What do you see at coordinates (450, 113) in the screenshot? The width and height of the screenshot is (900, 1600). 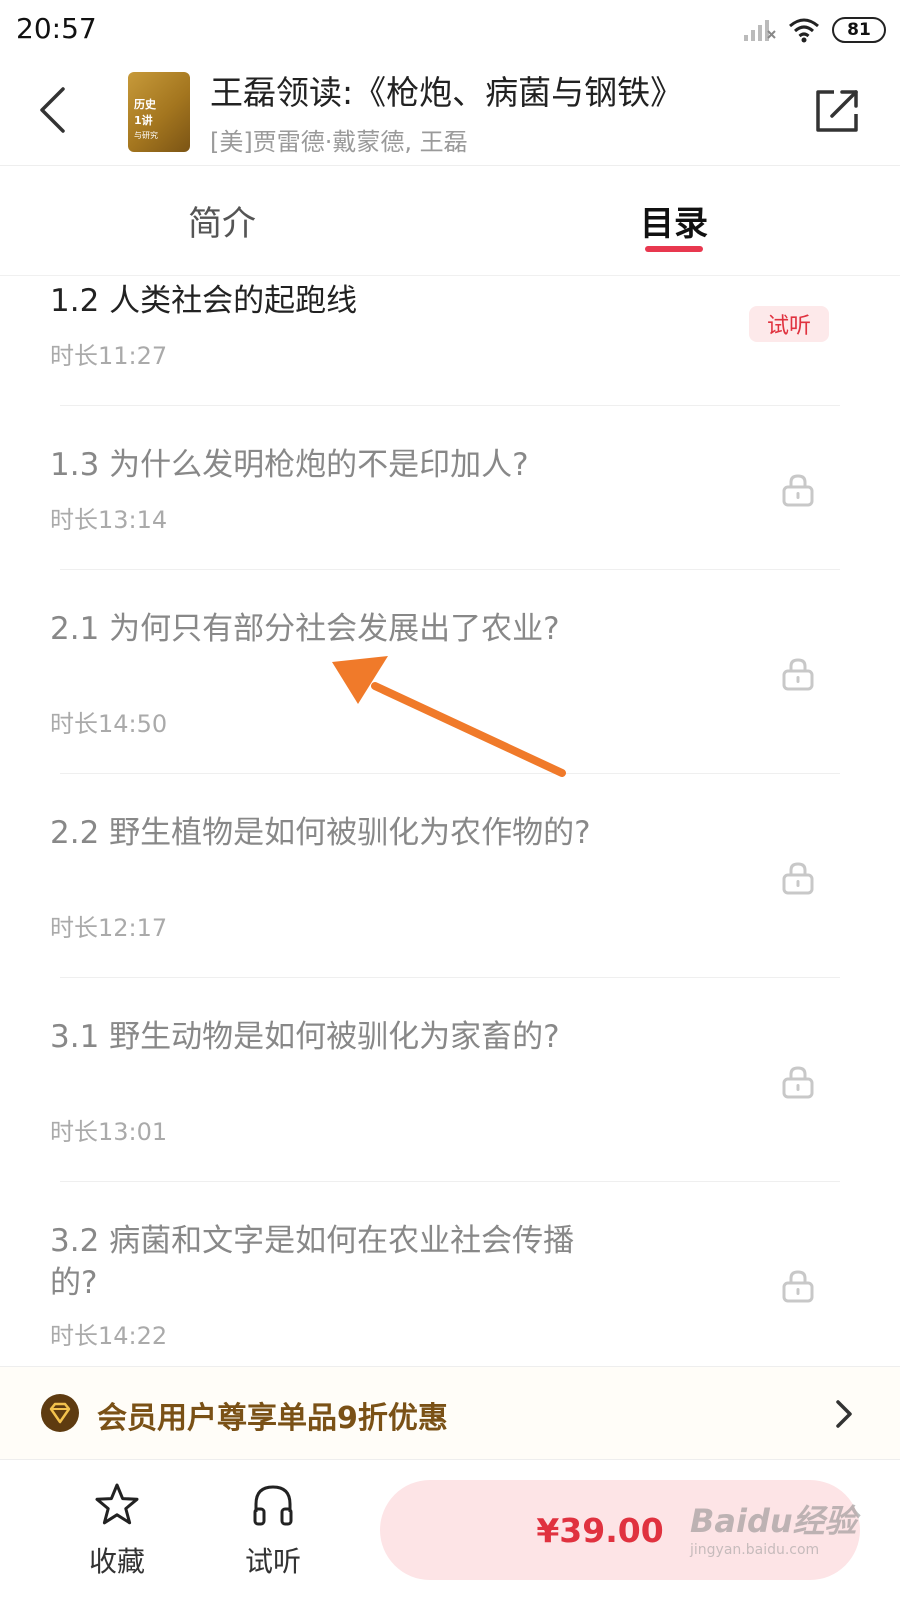 I see `header: 历史 1讲 与研究 王磊领读:《枪炮、病菌与钢铁》 [美]贾雷德·戴蒙德, 王磊` at bounding box center [450, 113].